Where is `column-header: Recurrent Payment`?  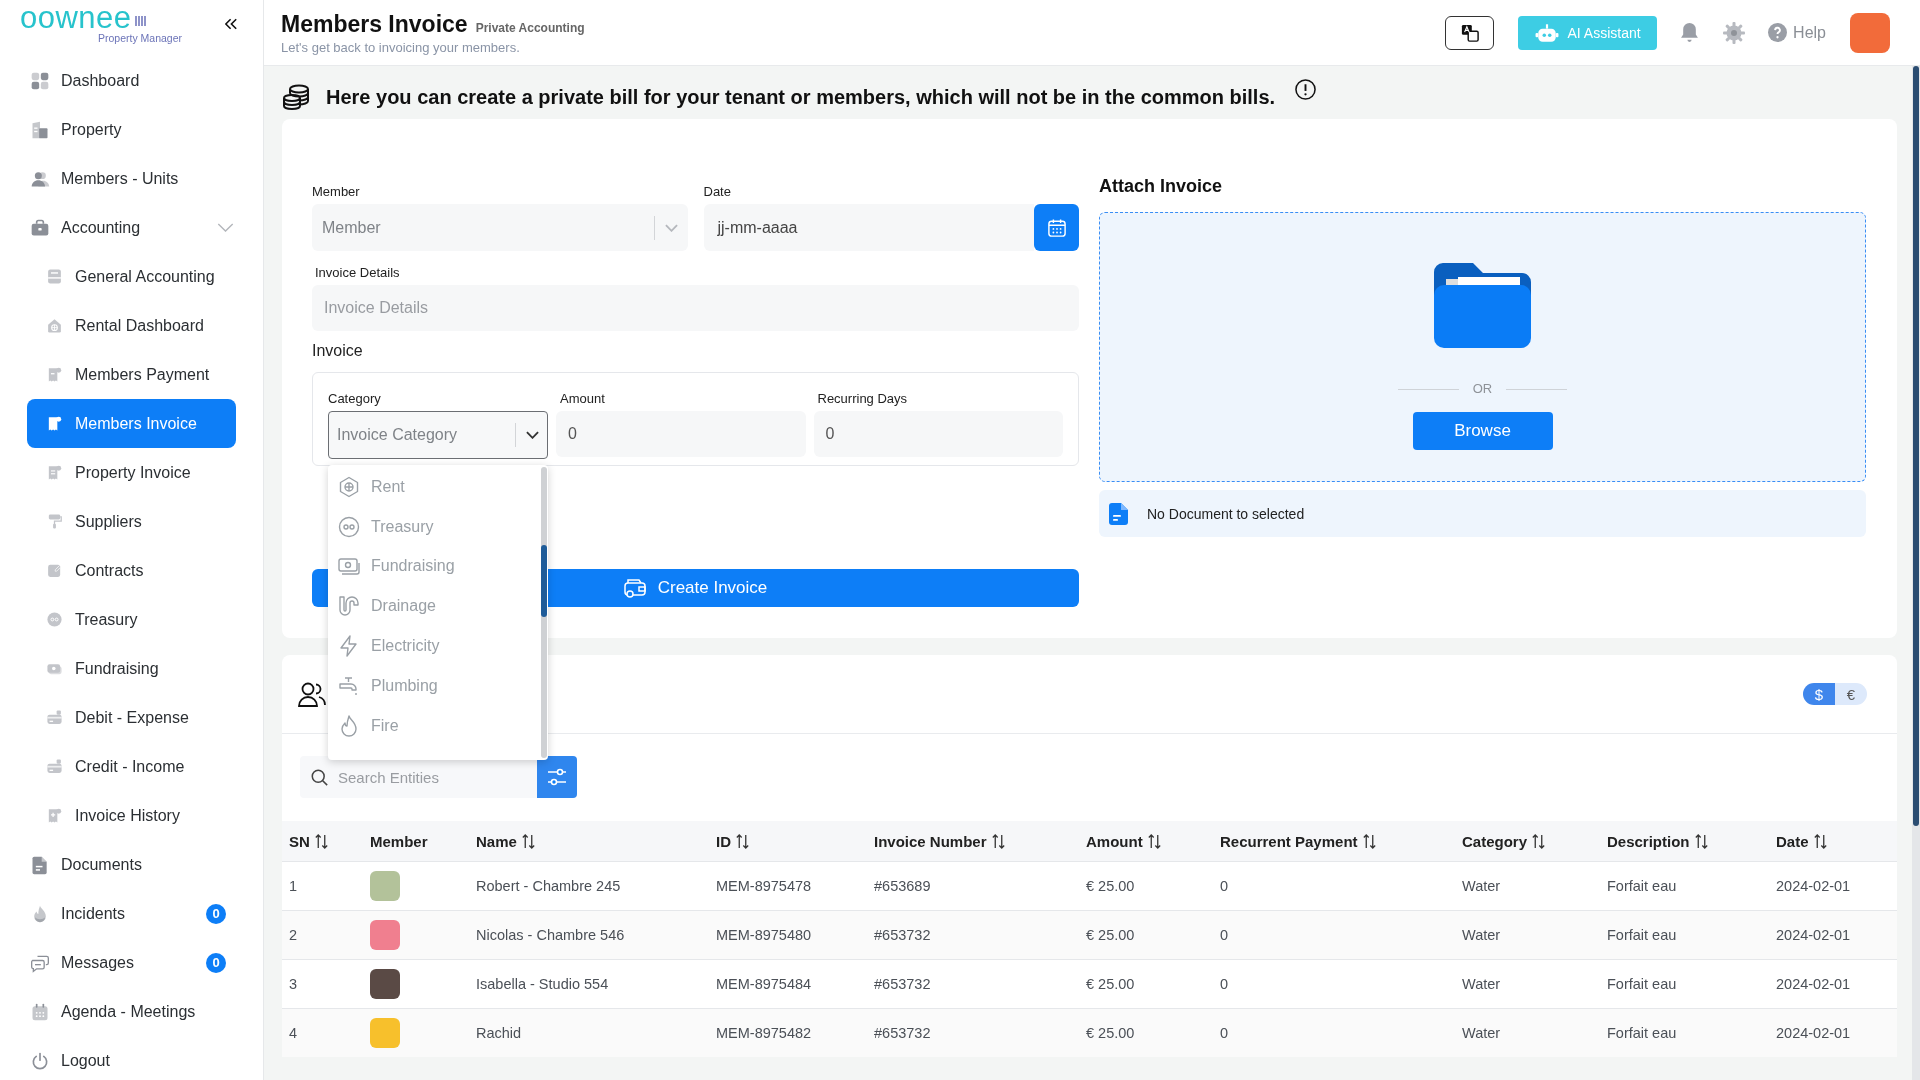
column-header: Recurrent Payment is located at coordinates (1334, 841).